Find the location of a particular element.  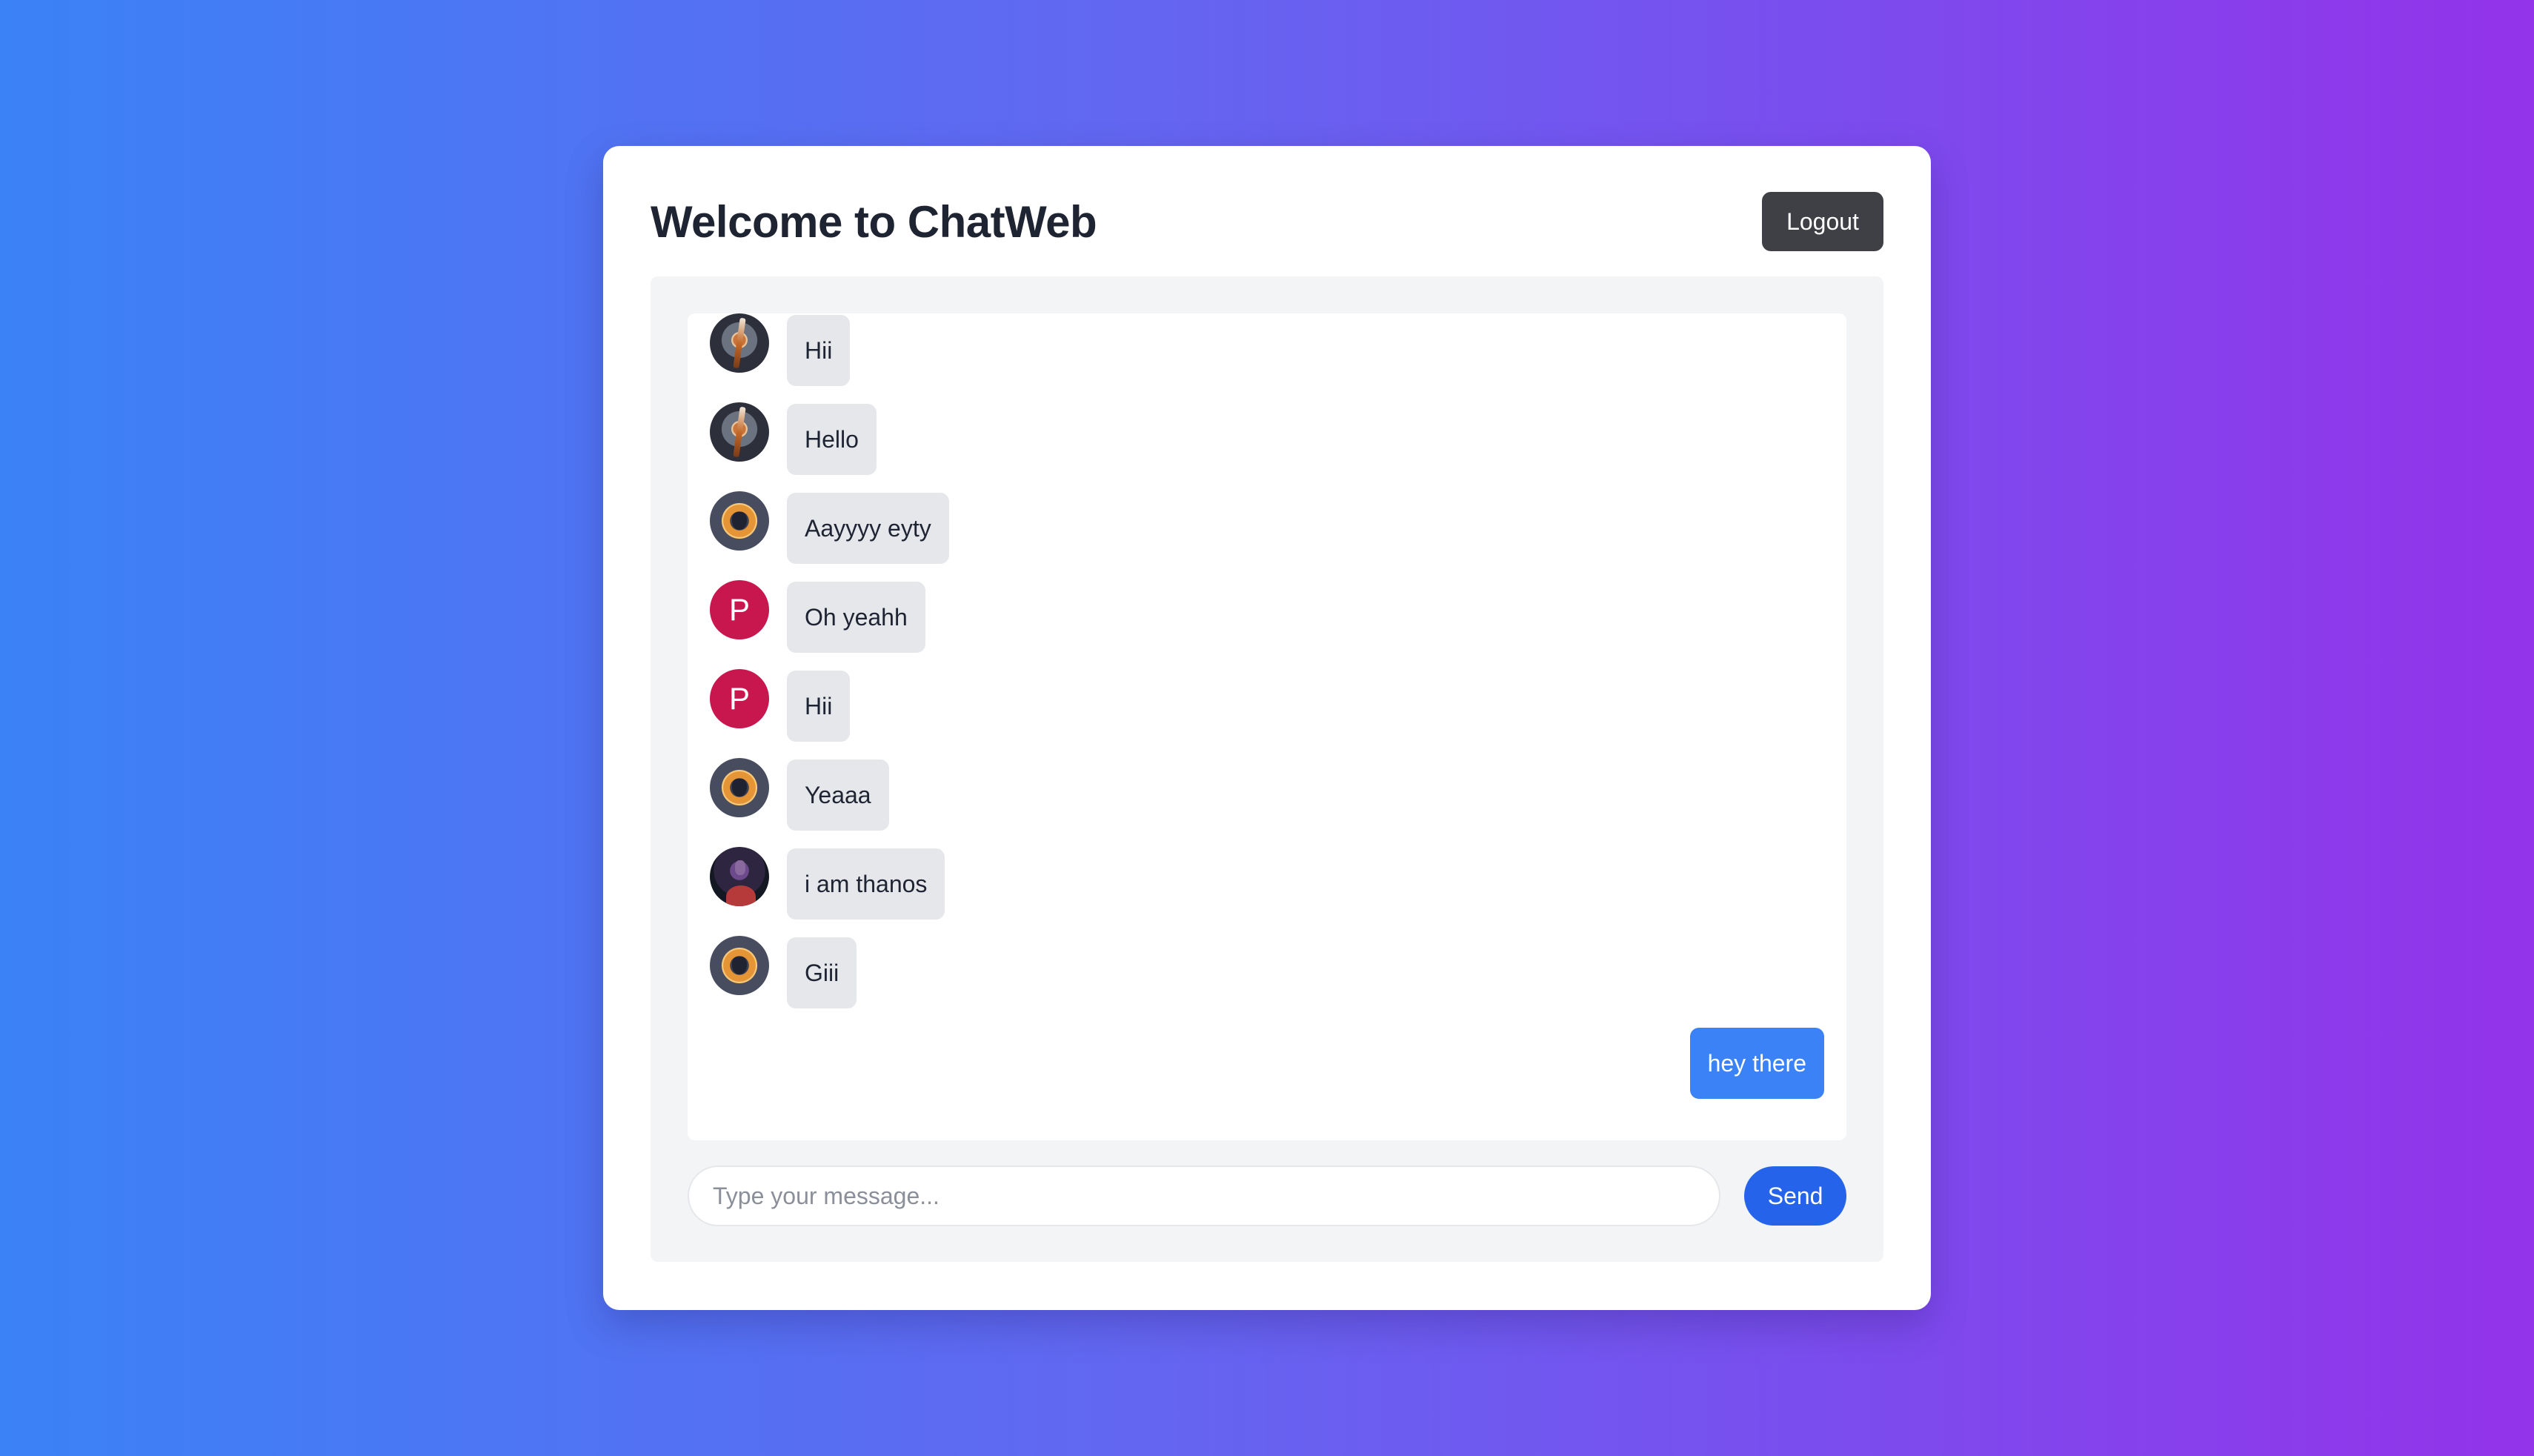

page-title: Welcome to ChatWeb is located at coordinates (874, 221).